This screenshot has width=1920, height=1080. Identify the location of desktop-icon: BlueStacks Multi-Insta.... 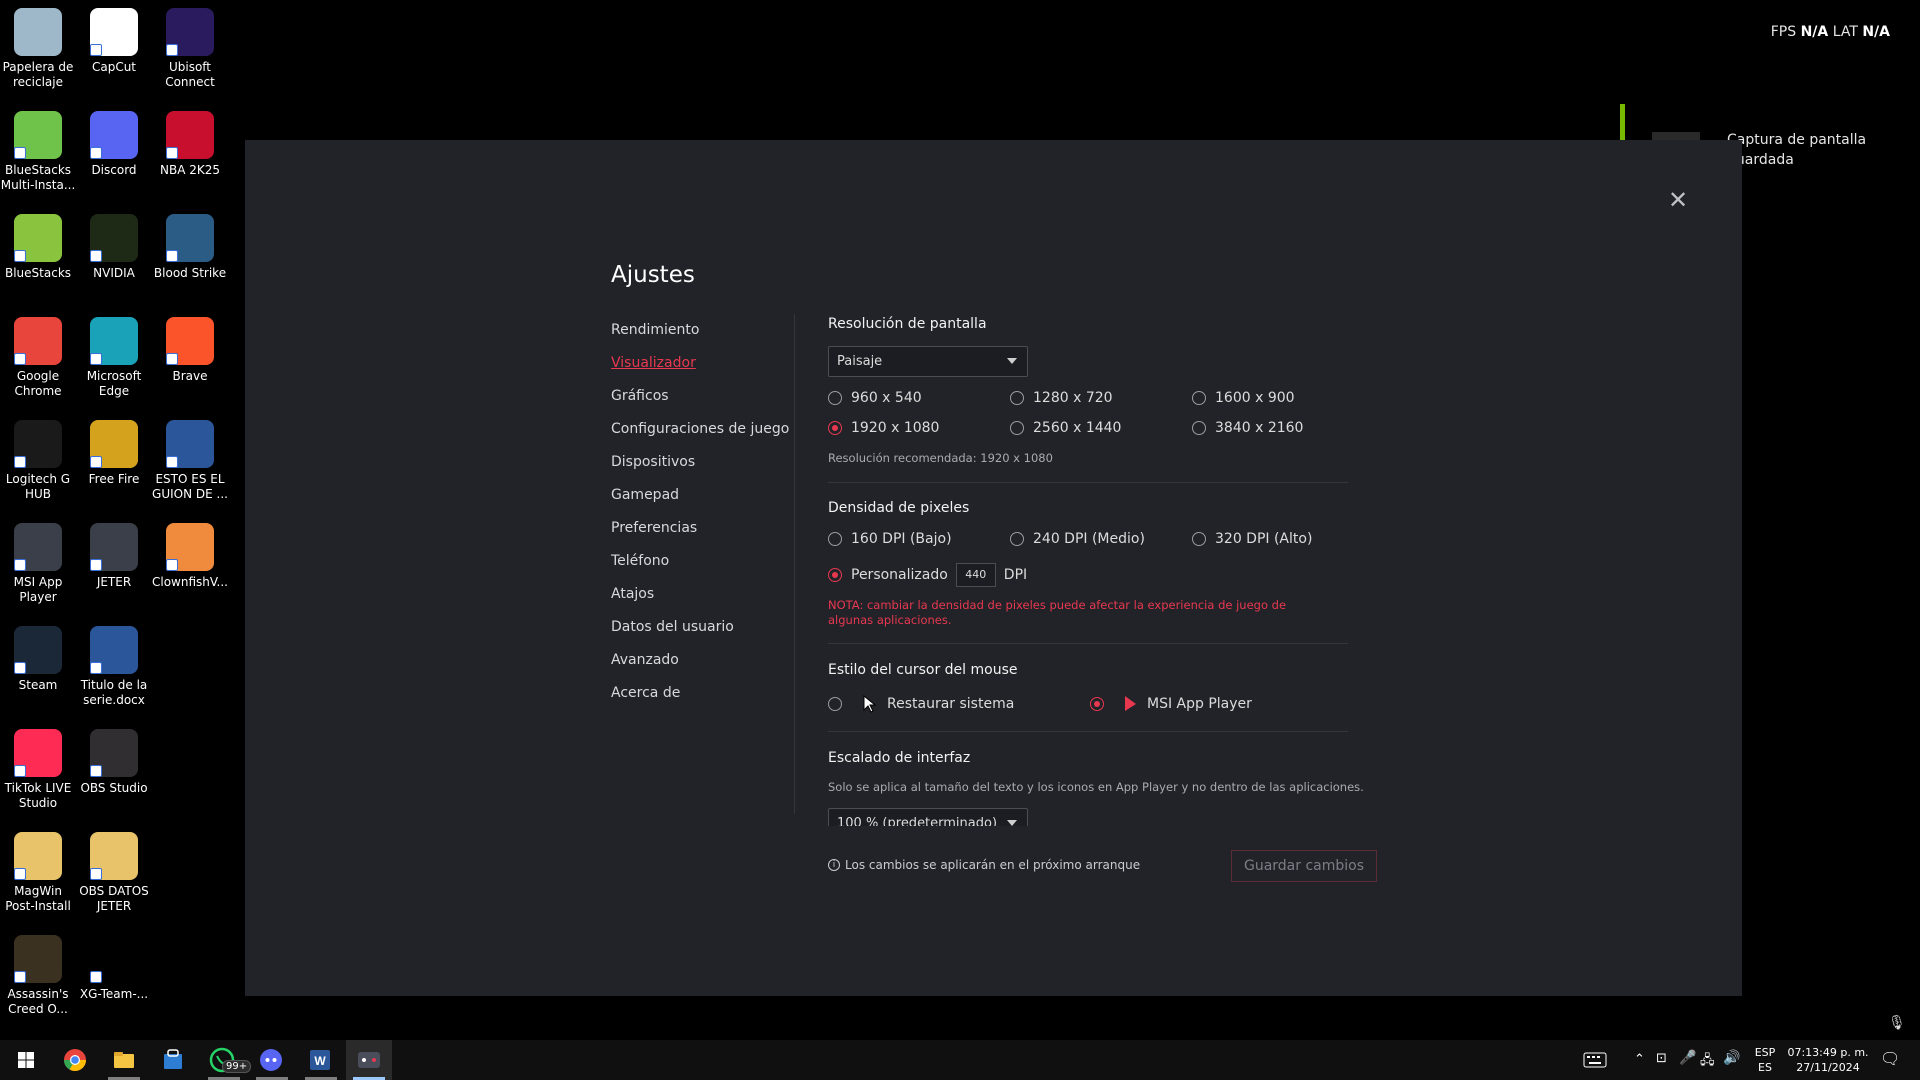
(38, 152).